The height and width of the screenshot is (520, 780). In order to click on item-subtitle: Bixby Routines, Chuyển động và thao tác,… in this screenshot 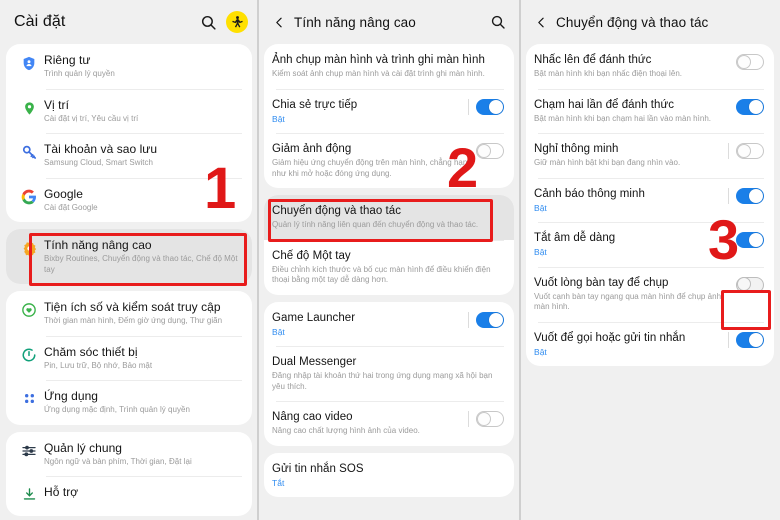, I will do `click(141, 264)`.